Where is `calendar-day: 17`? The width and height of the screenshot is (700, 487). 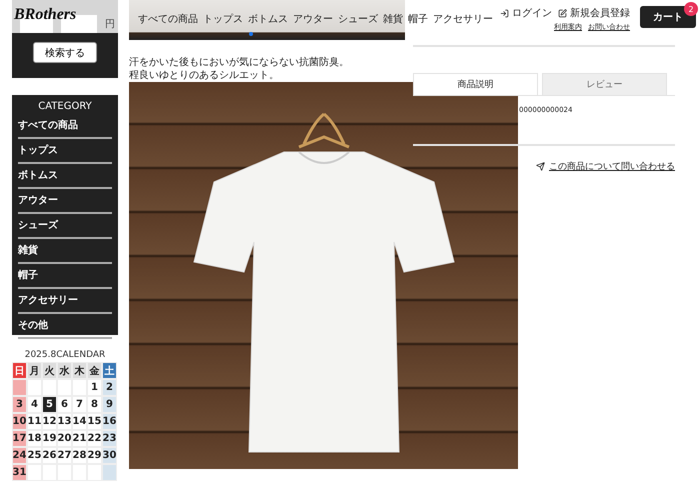 calendar-day: 17 is located at coordinates (19, 438).